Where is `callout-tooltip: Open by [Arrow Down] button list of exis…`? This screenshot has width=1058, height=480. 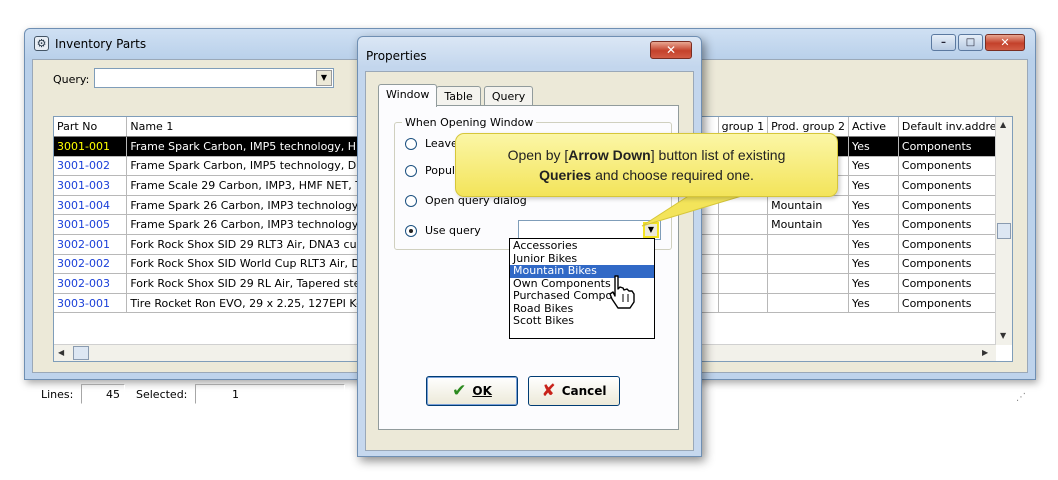
callout-tooltip: Open by [Arrow Down] button list of exis… is located at coordinates (646, 165).